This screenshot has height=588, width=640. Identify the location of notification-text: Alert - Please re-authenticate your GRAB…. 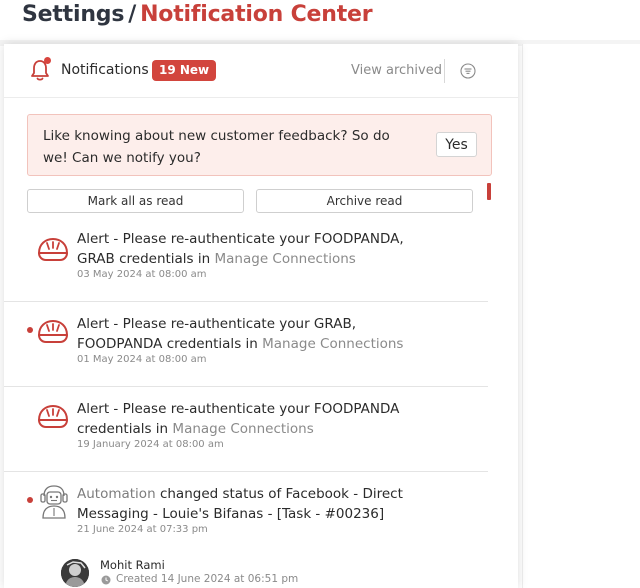
(257, 334).